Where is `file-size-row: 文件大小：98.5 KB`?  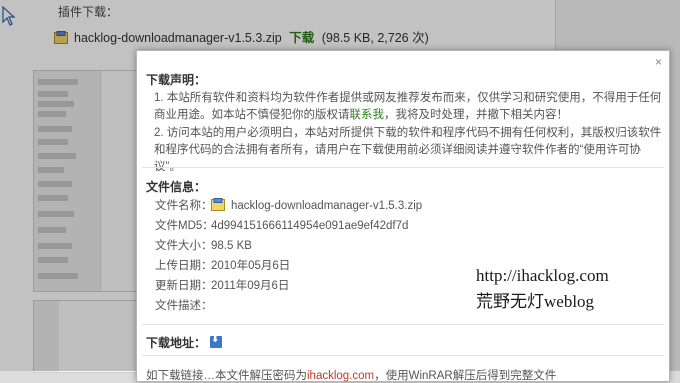 file-size-row: 文件大小：98.5 KB is located at coordinates (203, 246).